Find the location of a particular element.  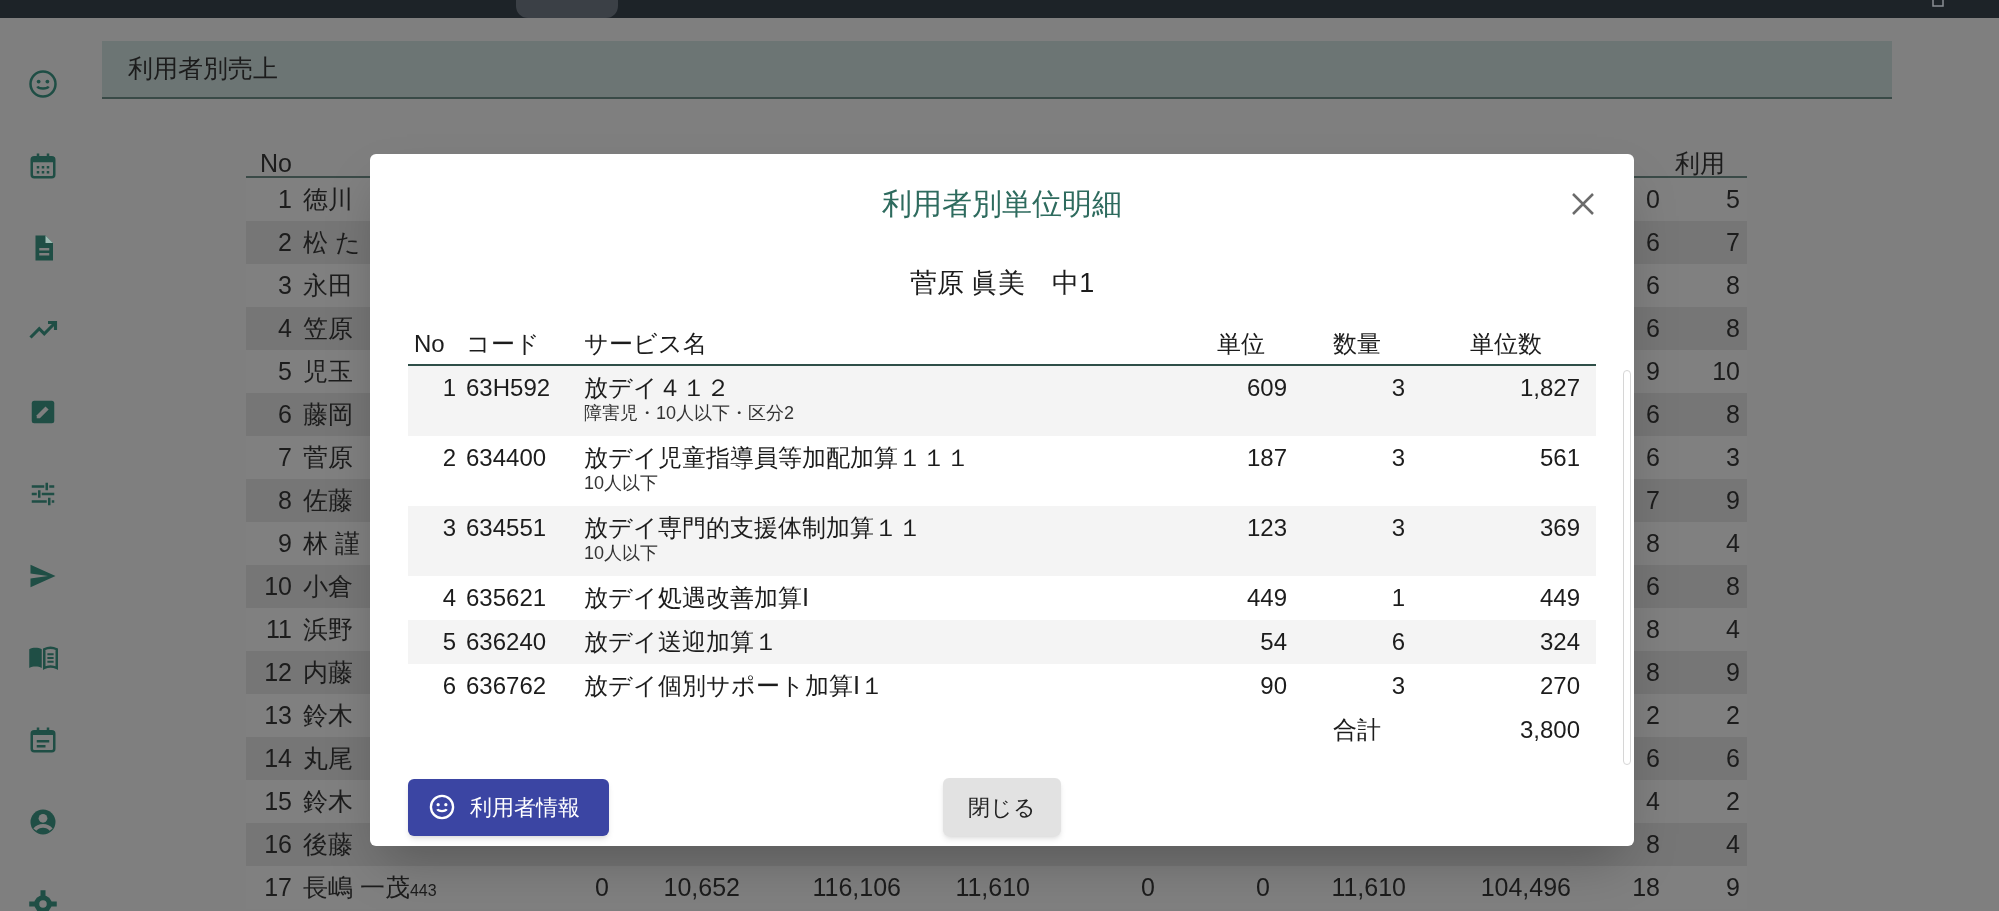

table-cell-text: 長嶋 一茂443 is located at coordinates (370, 887).